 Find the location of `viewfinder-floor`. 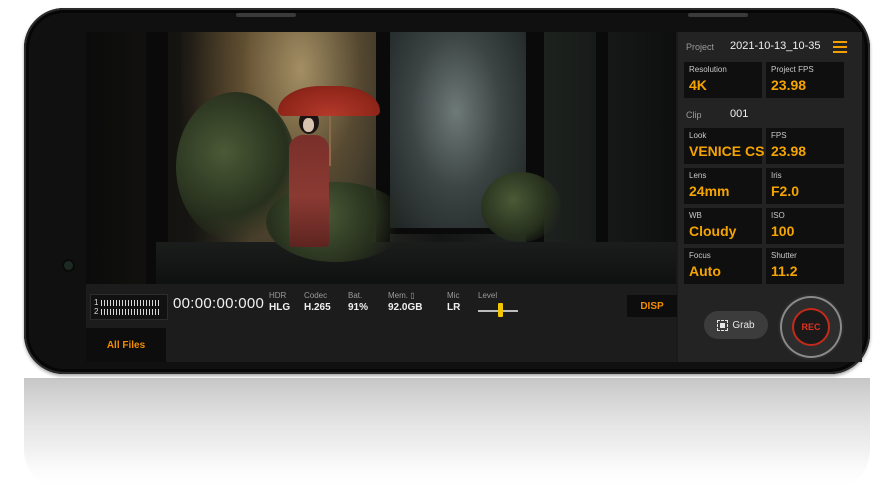

viewfinder-floor is located at coordinates (416, 263).